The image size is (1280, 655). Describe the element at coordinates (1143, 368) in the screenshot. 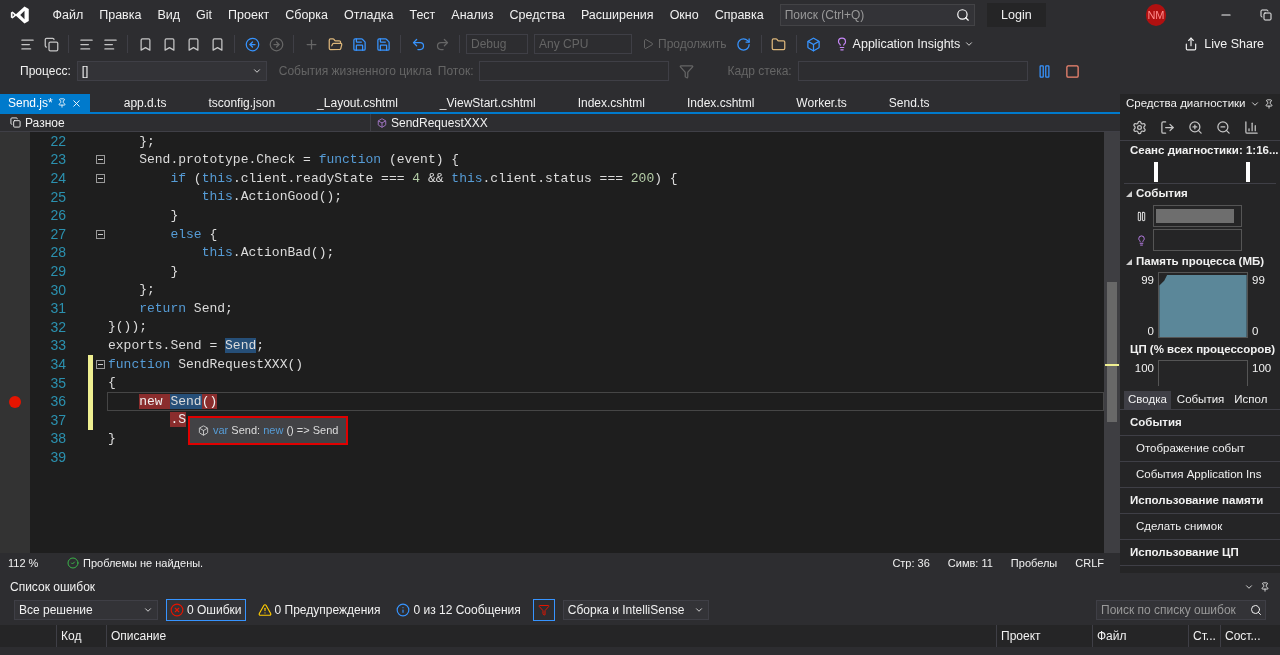

I see `axis-label: 100` at that location.